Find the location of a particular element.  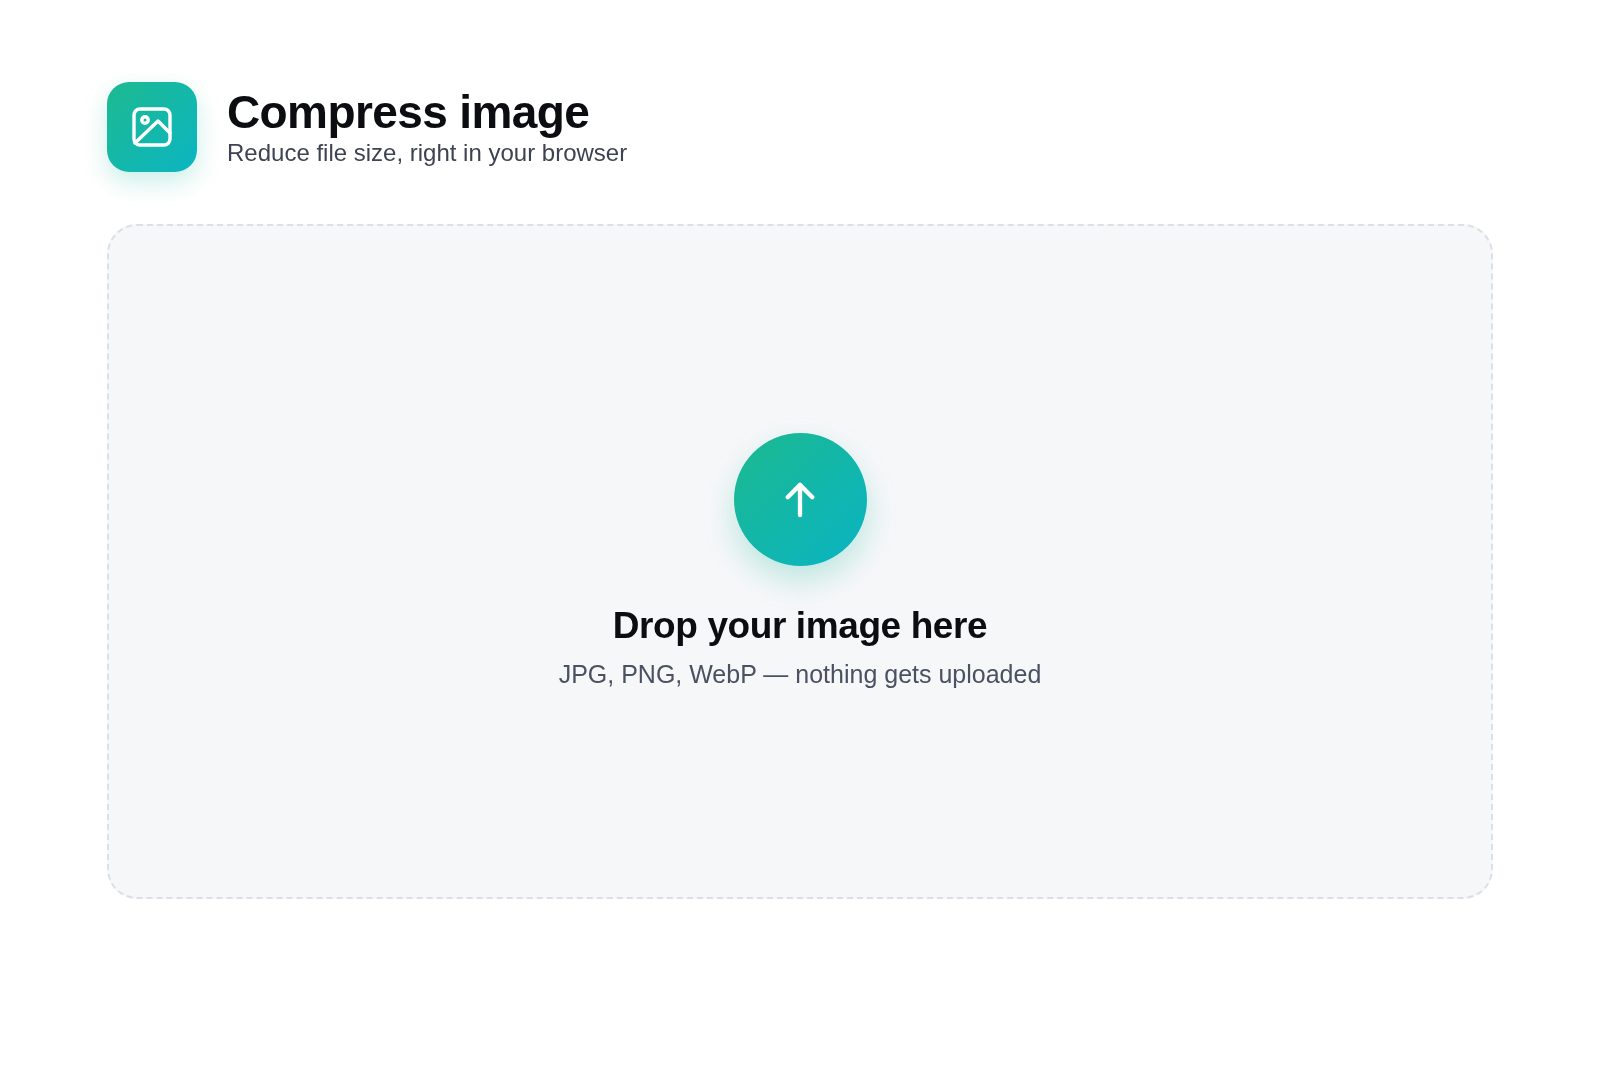

page-subtitle: Reduce file size, right in your browser is located at coordinates (427, 153).